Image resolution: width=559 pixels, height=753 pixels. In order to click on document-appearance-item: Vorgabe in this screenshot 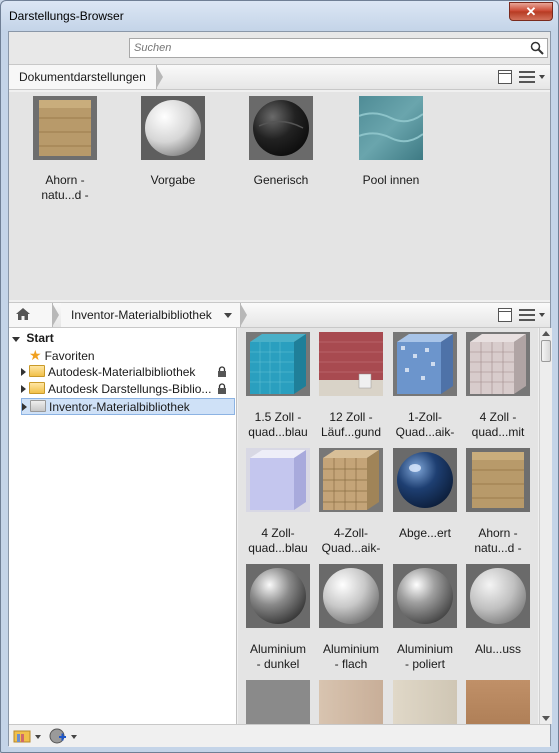, I will do `click(173, 142)`.